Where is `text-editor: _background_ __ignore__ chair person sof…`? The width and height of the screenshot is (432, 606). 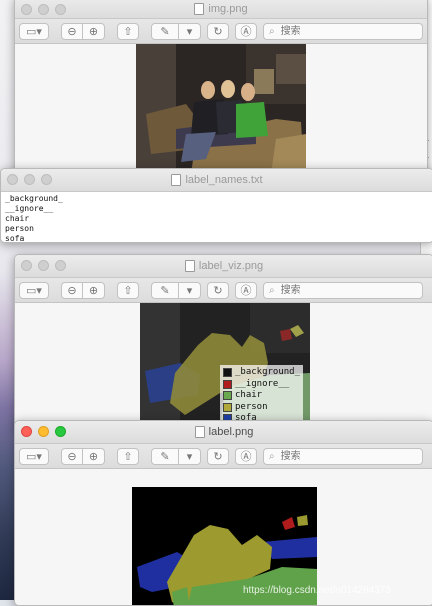
text-editor: _background_ __ignore__ chair person sof… is located at coordinates (216, 217).